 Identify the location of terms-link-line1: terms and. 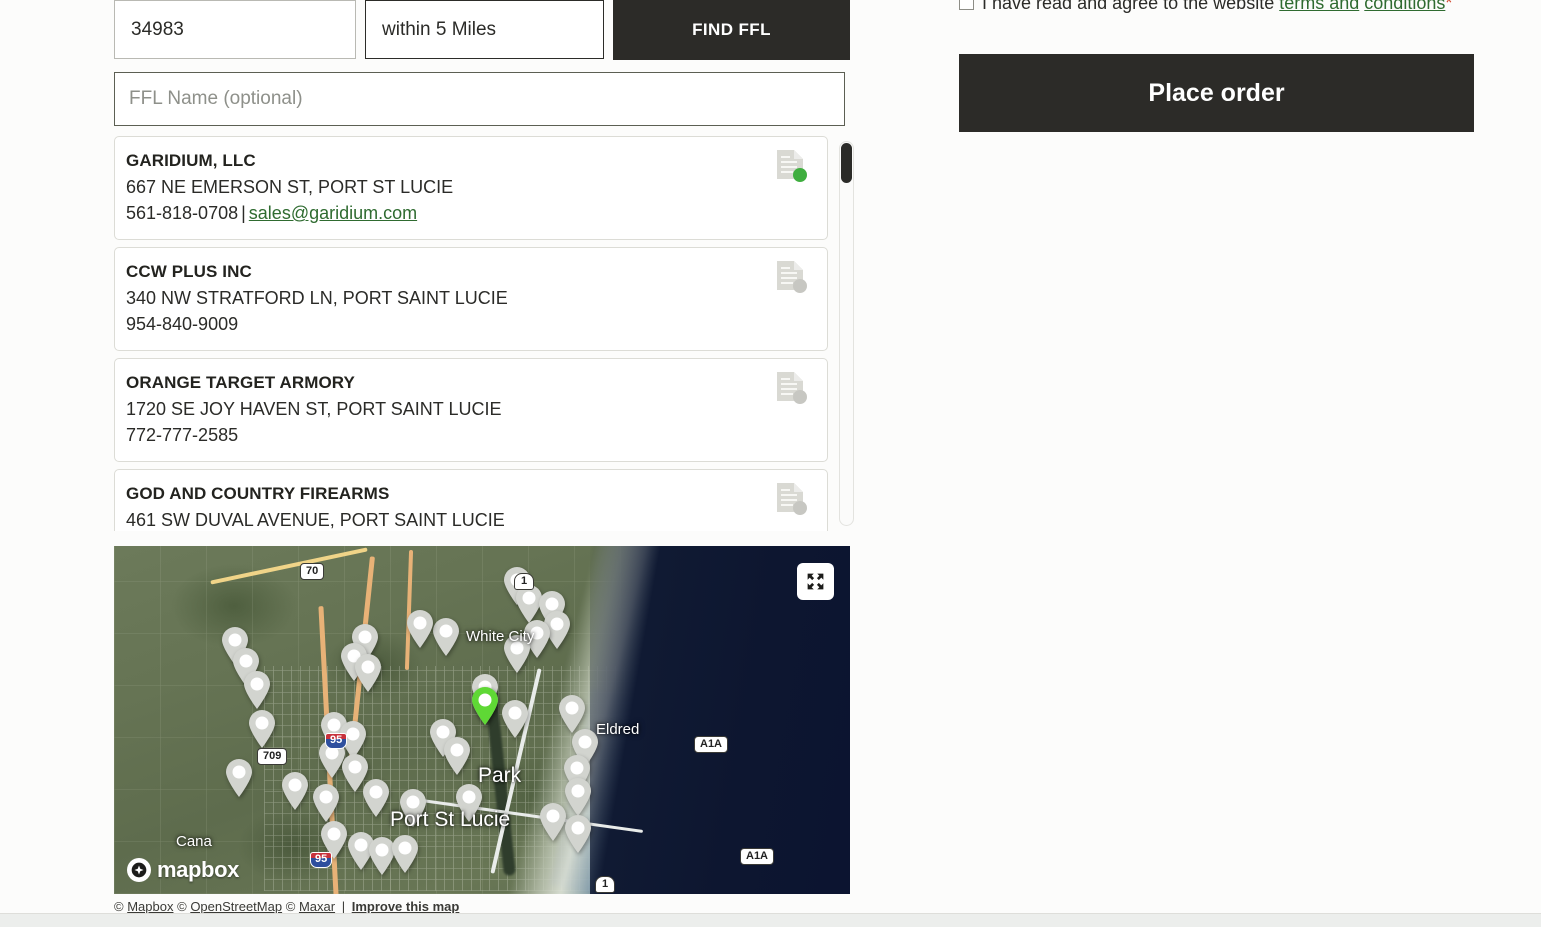
(1319, 6).